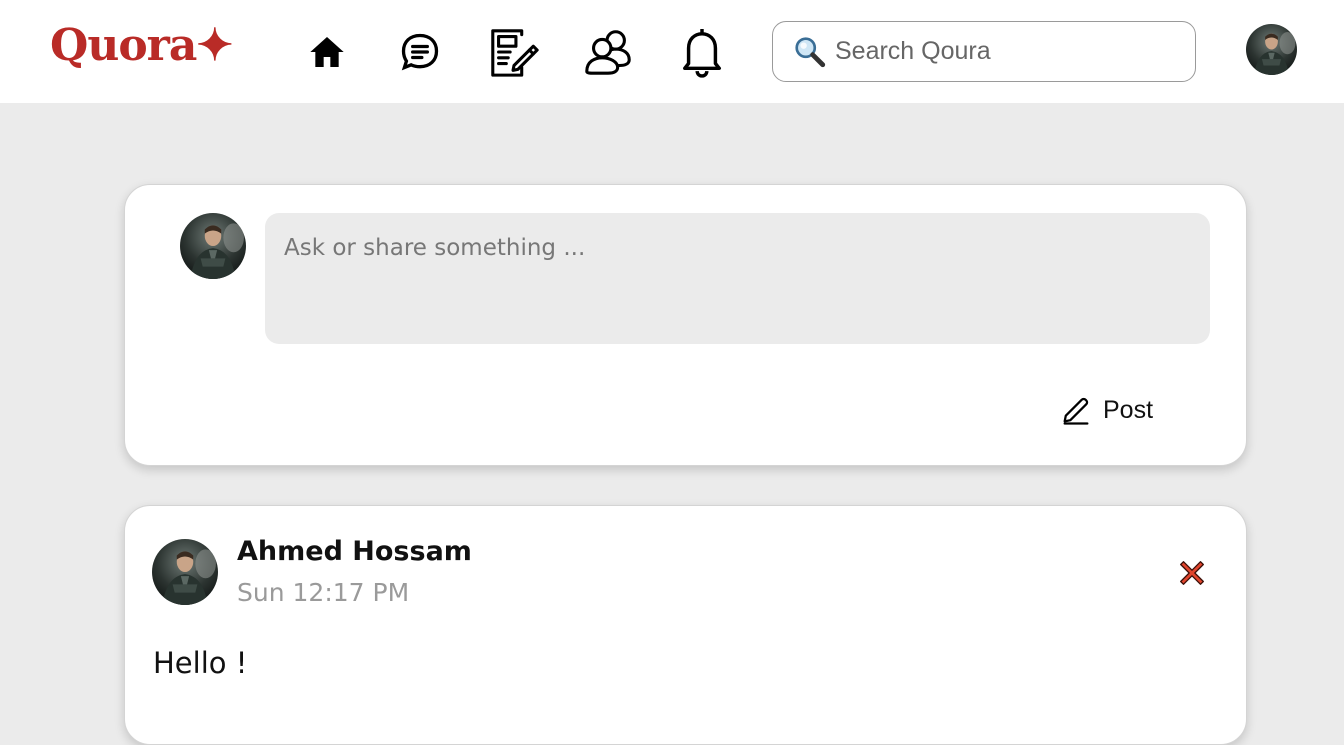 This screenshot has width=1344, height=745. I want to click on post-button: Post, so click(1106, 410).